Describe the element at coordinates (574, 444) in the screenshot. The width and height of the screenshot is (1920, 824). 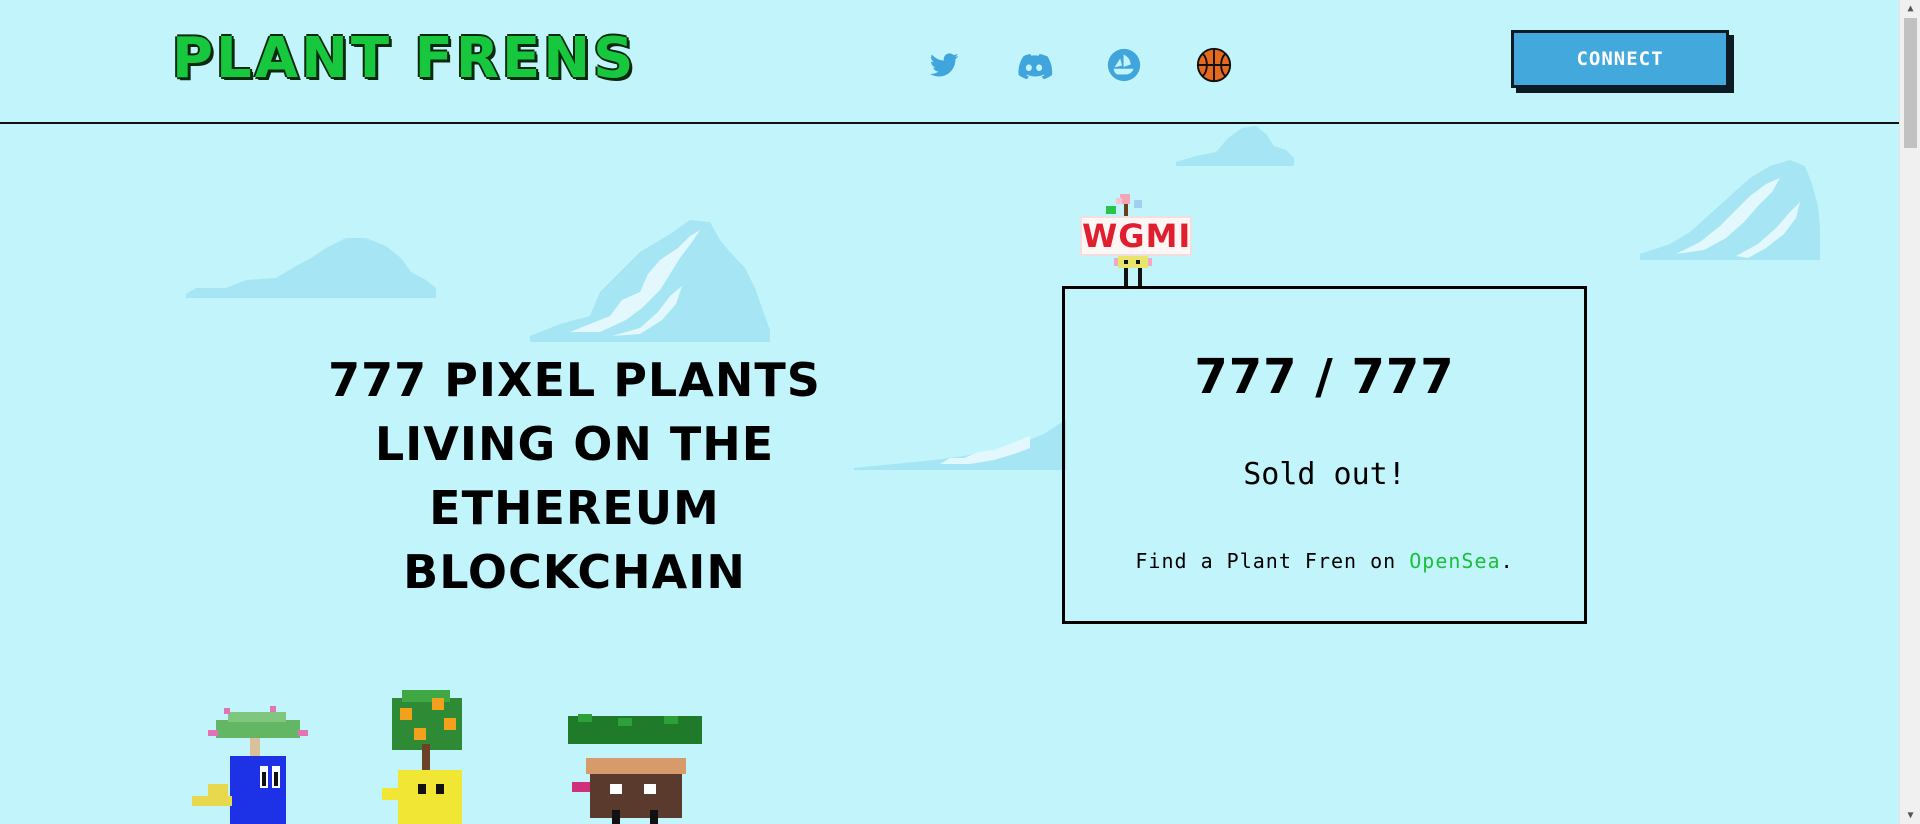
I see `headline-line: LIVING ON THE` at that location.